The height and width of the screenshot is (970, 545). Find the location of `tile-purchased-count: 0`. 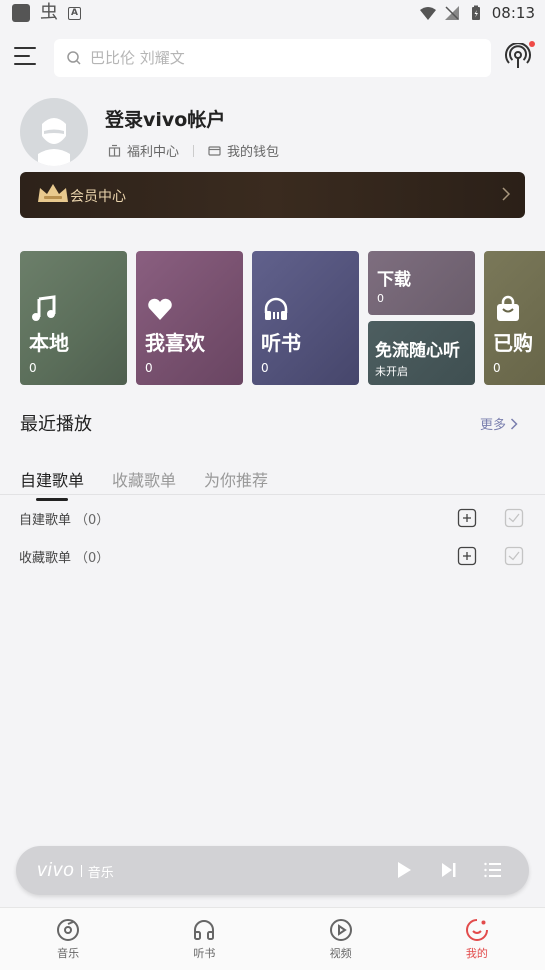

tile-purchased-count: 0 is located at coordinates (497, 368).